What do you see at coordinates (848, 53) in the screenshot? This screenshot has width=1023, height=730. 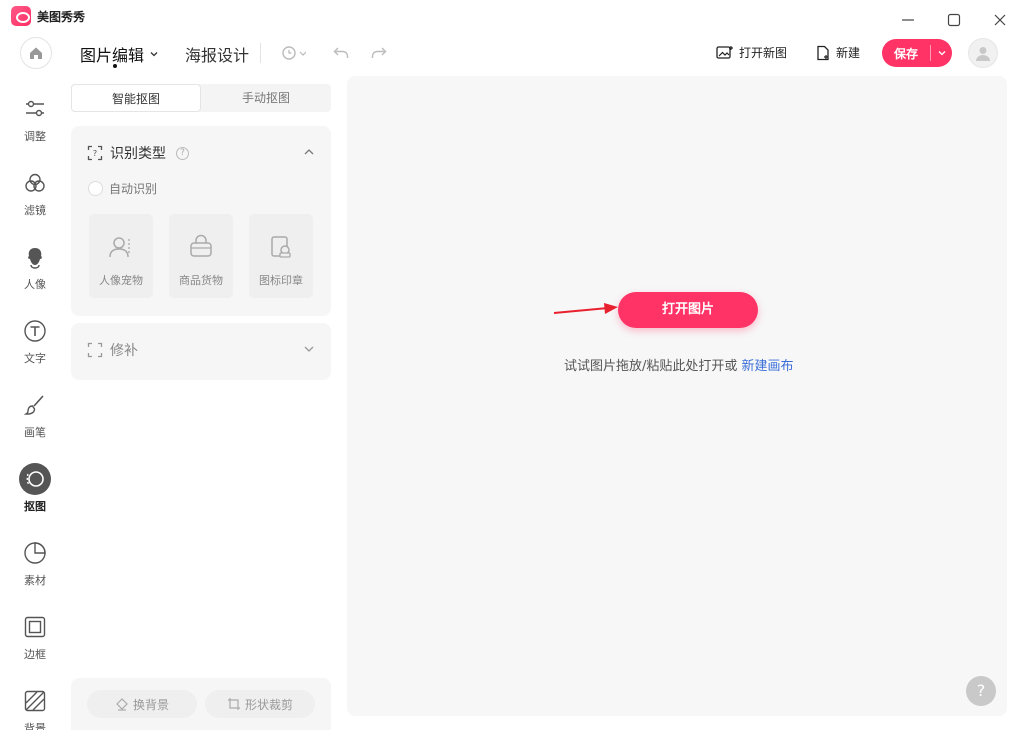 I see `new-label: 新建` at bounding box center [848, 53].